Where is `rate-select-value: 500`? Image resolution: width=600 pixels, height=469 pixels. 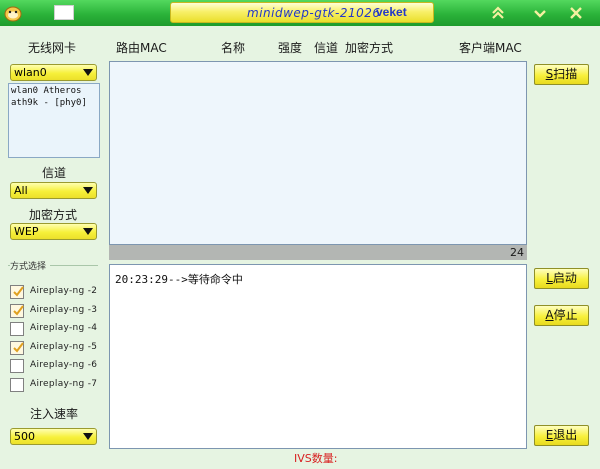 rate-select-value: 500 is located at coordinates (24, 436).